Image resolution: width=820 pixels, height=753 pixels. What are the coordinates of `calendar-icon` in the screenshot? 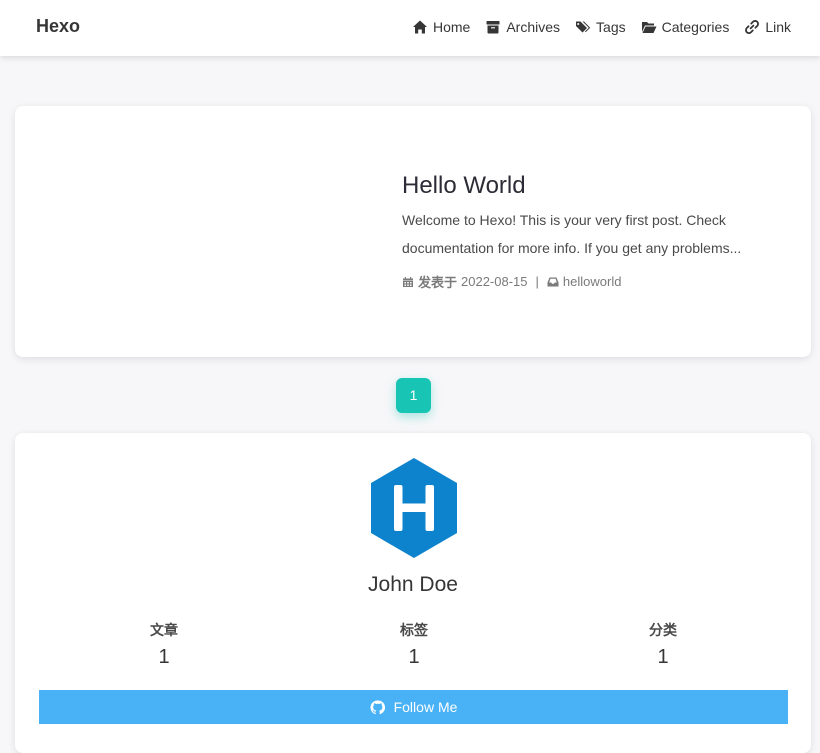 It's located at (408, 282).